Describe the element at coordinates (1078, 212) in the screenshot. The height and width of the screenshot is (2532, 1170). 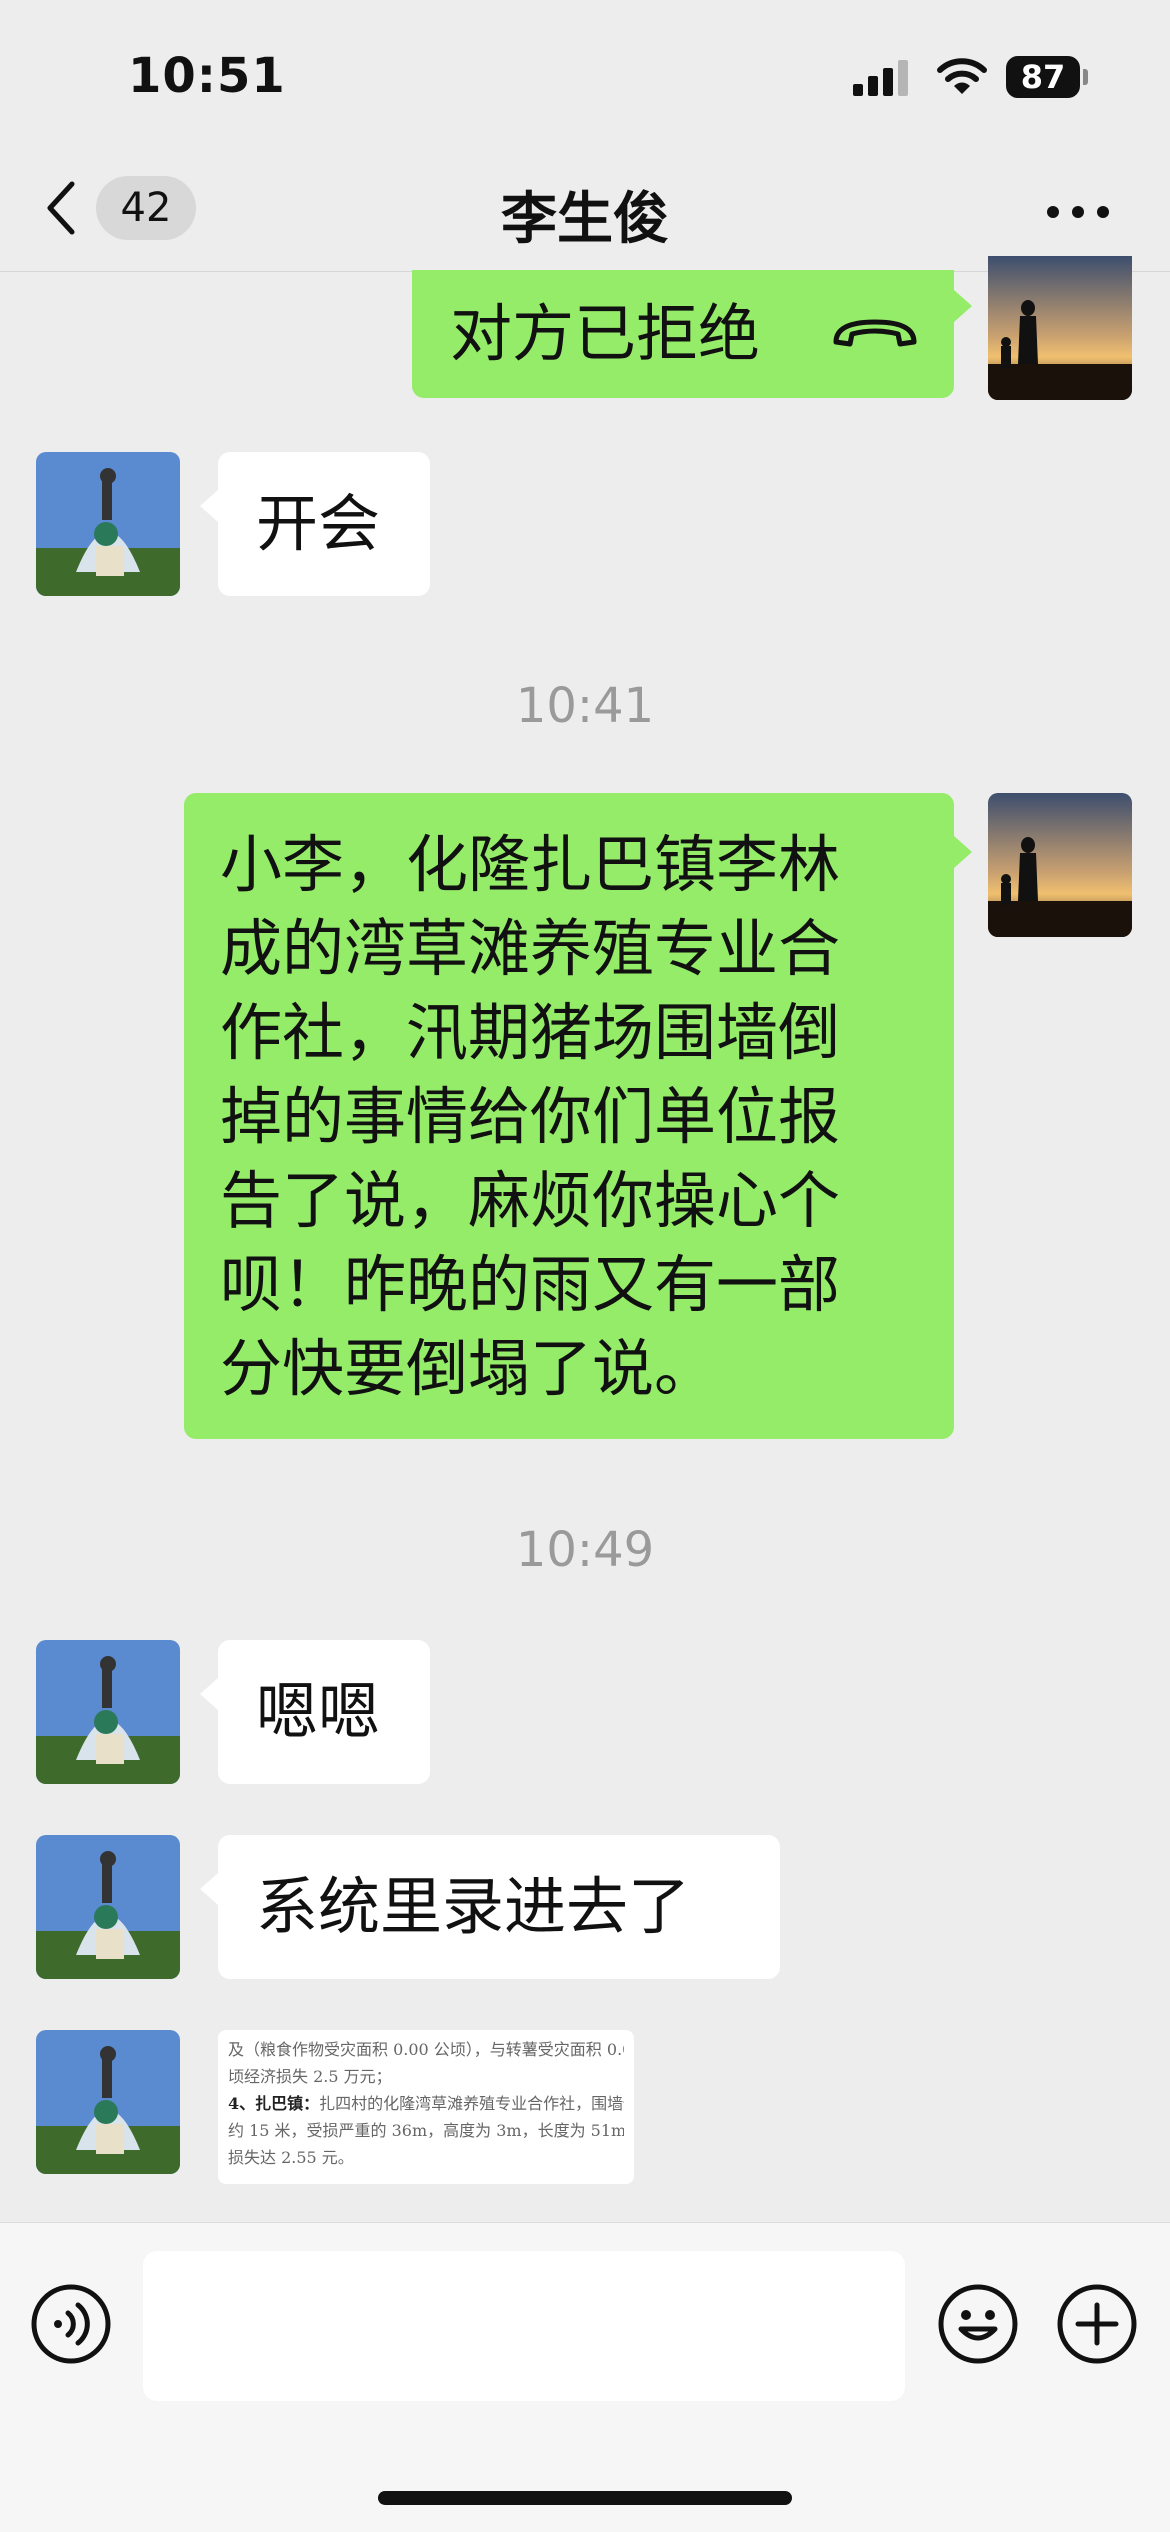
I see `more-icon` at that location.